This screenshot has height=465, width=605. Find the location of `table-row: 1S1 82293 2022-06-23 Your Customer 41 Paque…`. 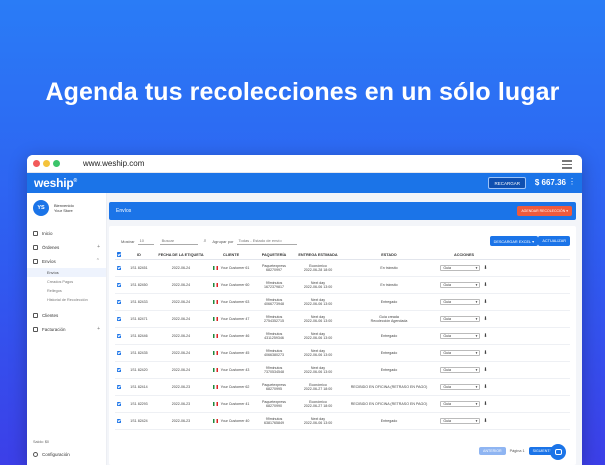

table-row: 1S1 82293 2022-06-23 Your Customer 41 Paque… is located at coordinates (342, 404).